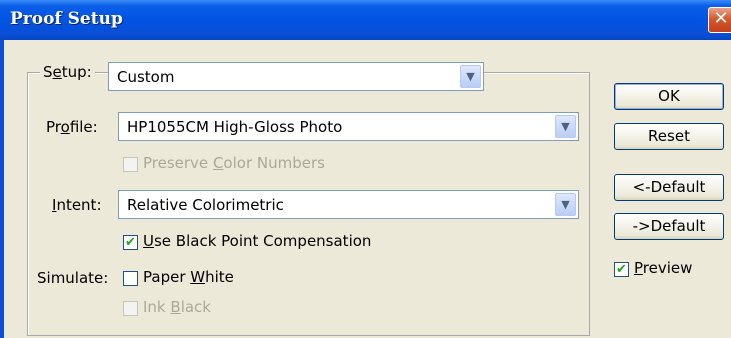 The image size is (731, 338). Describe the element at coordinates (146, 77) in the screenshot. I see `setup-value: Custom` at that location.